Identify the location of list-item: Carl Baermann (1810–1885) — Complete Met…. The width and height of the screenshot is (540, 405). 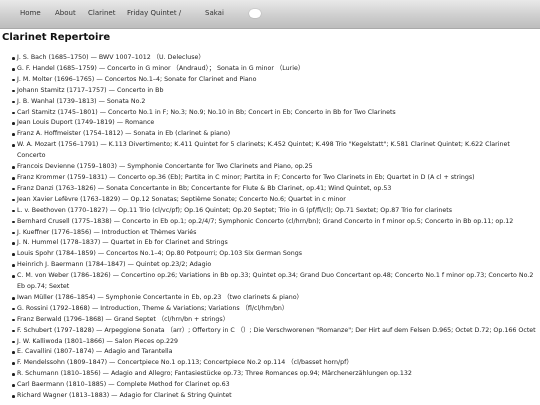
(276, 385).